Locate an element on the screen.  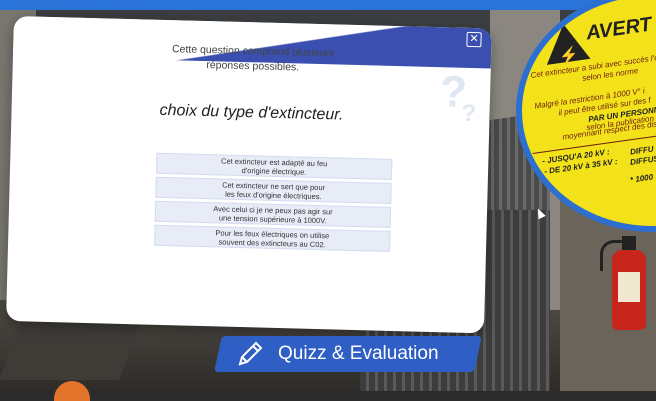
question-mark-small-icon: ? is located at coordinates (469, 113).